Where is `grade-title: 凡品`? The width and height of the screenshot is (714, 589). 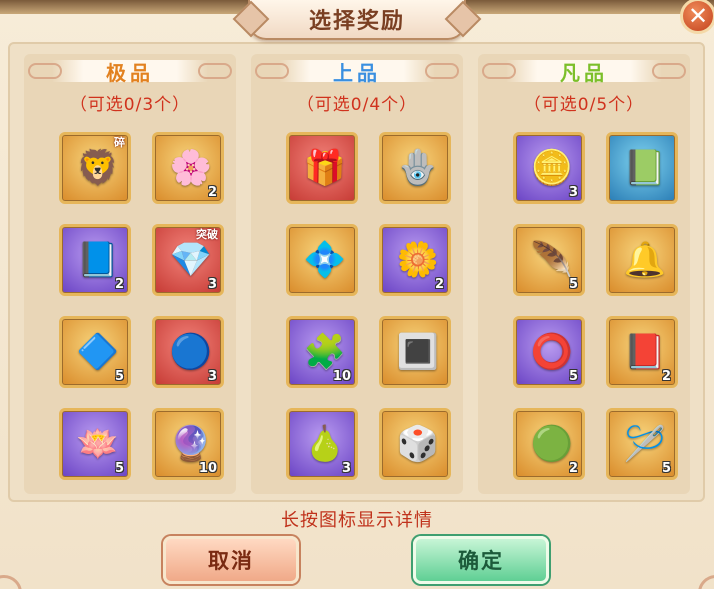 grade-title: 凡品 is located at coordinates (584, 72).